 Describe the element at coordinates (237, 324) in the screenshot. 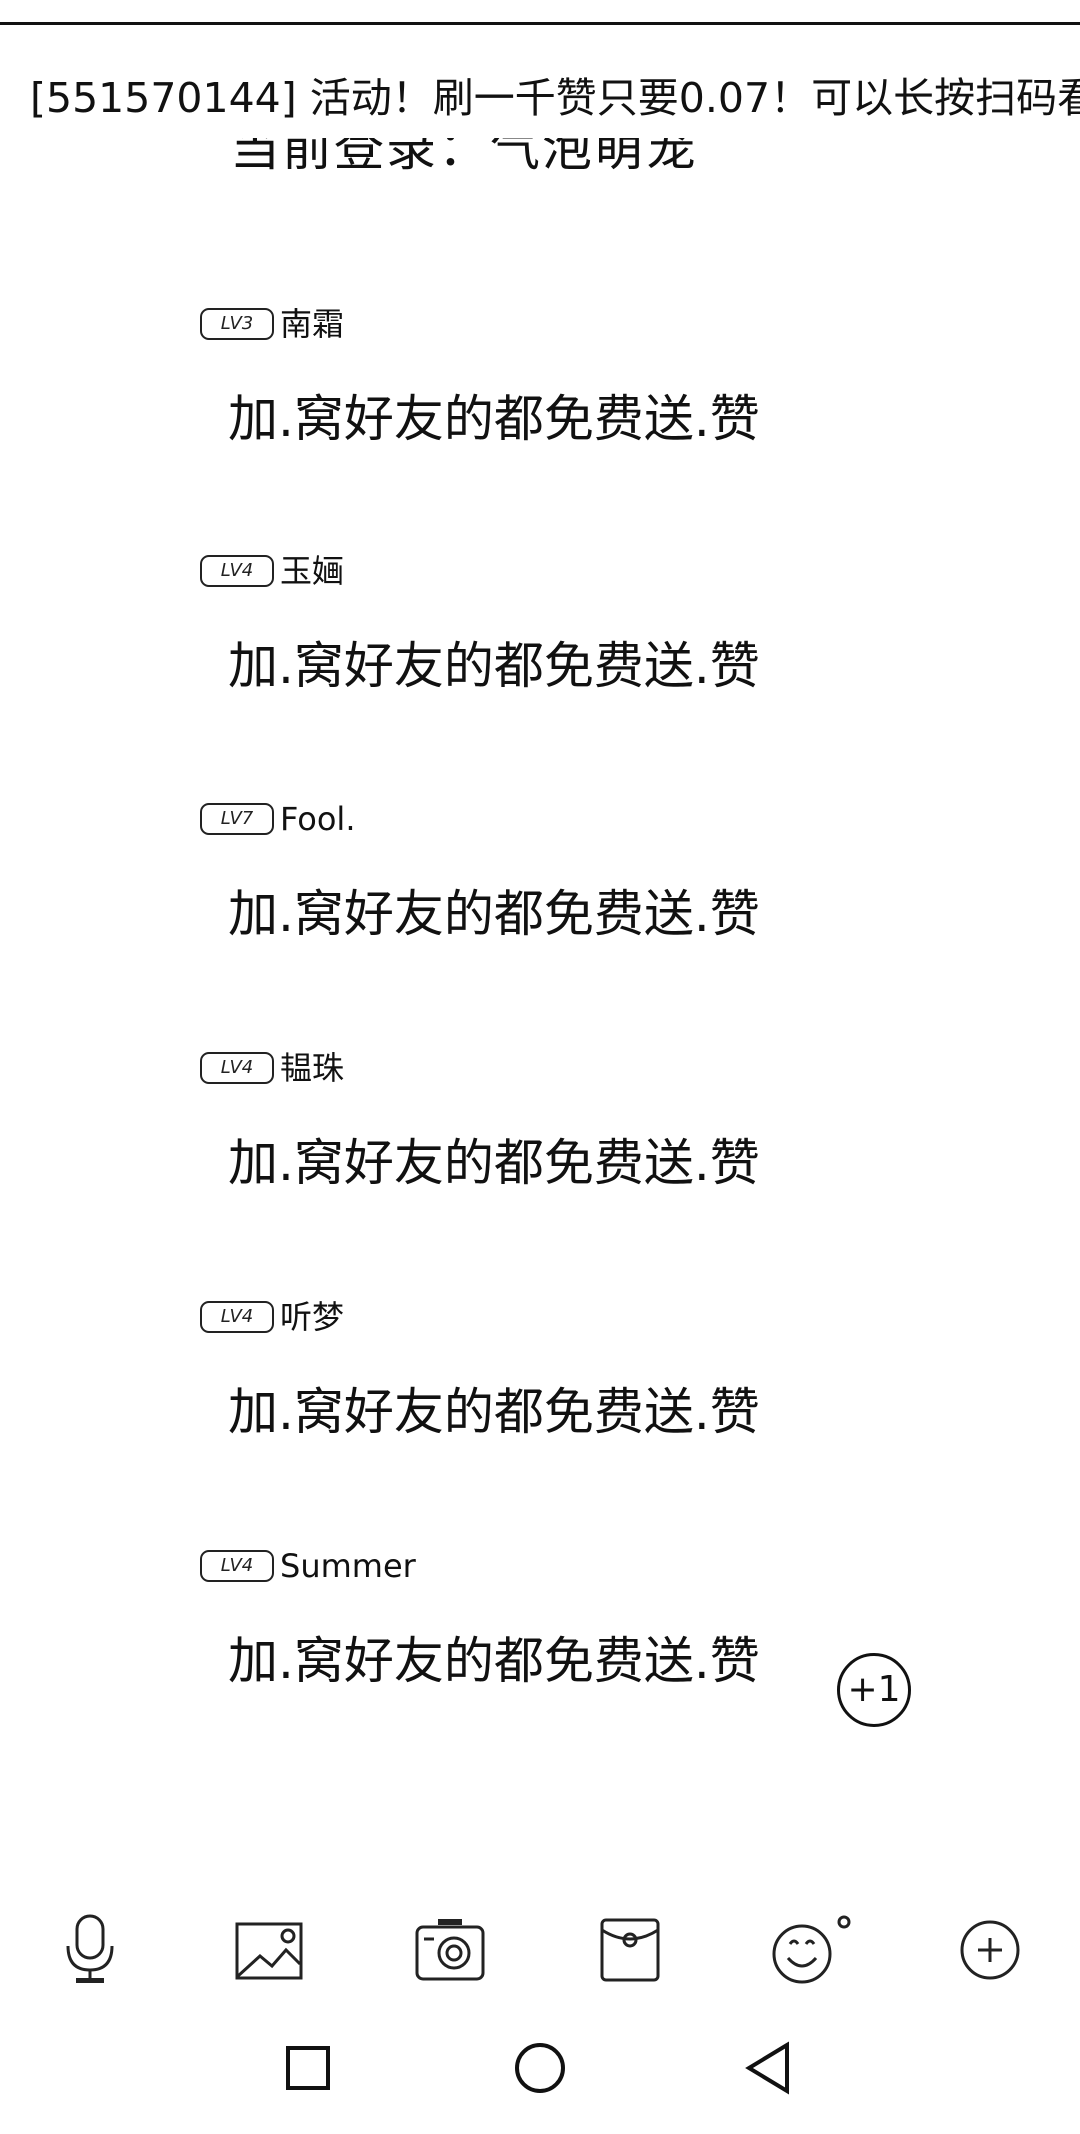

I see `level-badge: LV3` at that location.